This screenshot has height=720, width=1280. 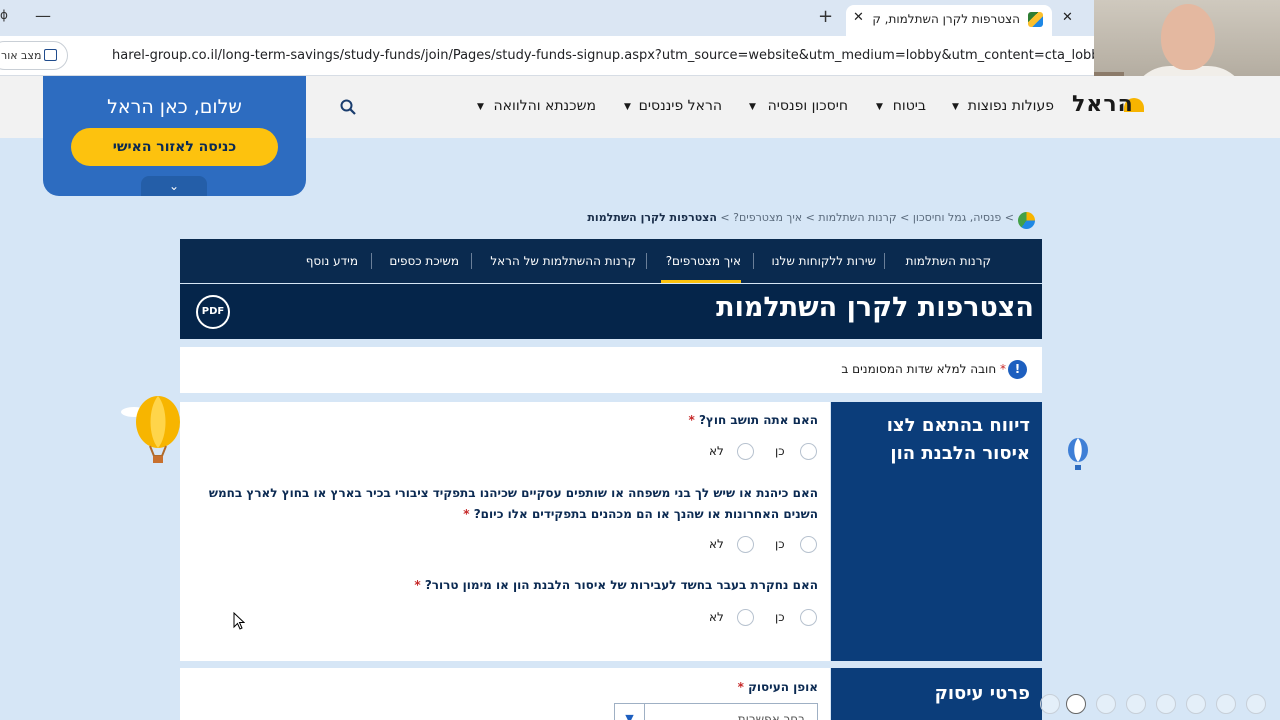 I want to click on info-icon: !, so click(x=1017, y=369).